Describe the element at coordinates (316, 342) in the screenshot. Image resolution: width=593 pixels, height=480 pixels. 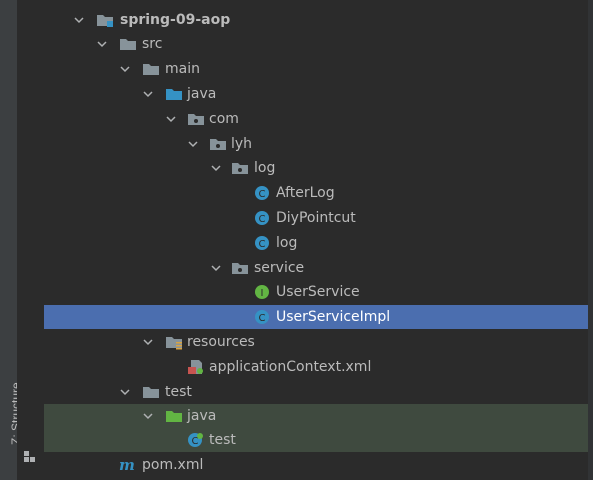
I see `tree-node-resources-root: resources` at that location.